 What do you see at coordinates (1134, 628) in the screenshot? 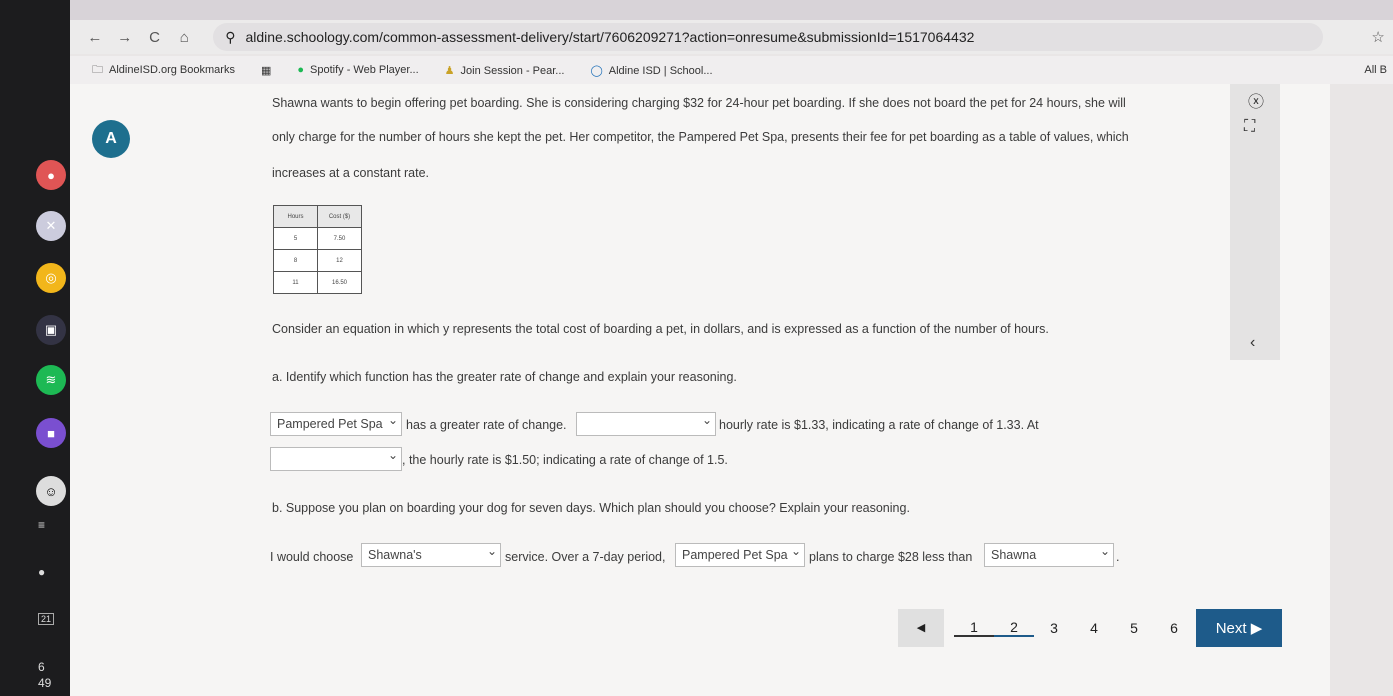
I see `page-5: 5` at bounding box center [1134, 628].